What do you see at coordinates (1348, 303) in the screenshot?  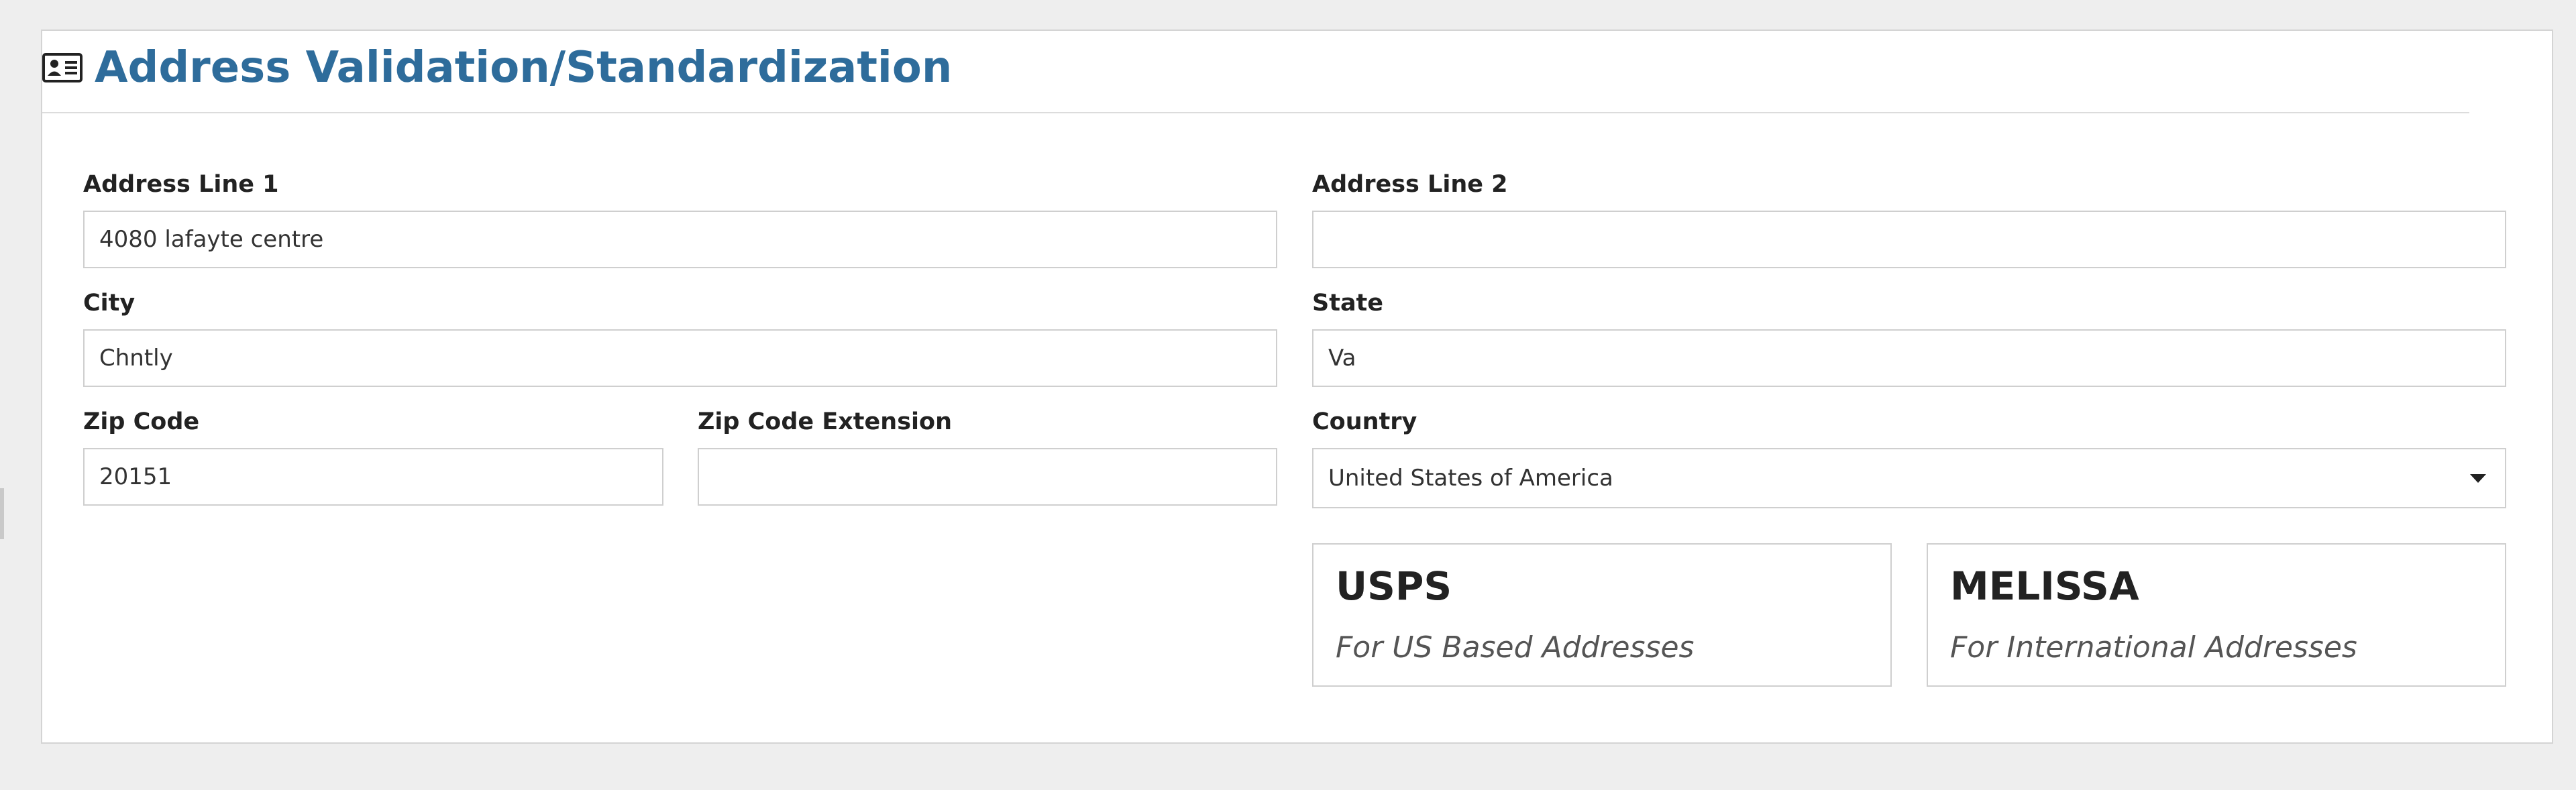 I see `state-label: State` at bounding box center [1348, 303].